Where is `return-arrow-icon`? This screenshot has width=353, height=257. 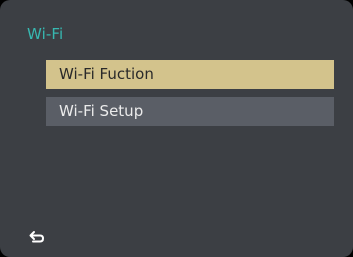
return-arrow-icon is located at coordinates (36, 237).